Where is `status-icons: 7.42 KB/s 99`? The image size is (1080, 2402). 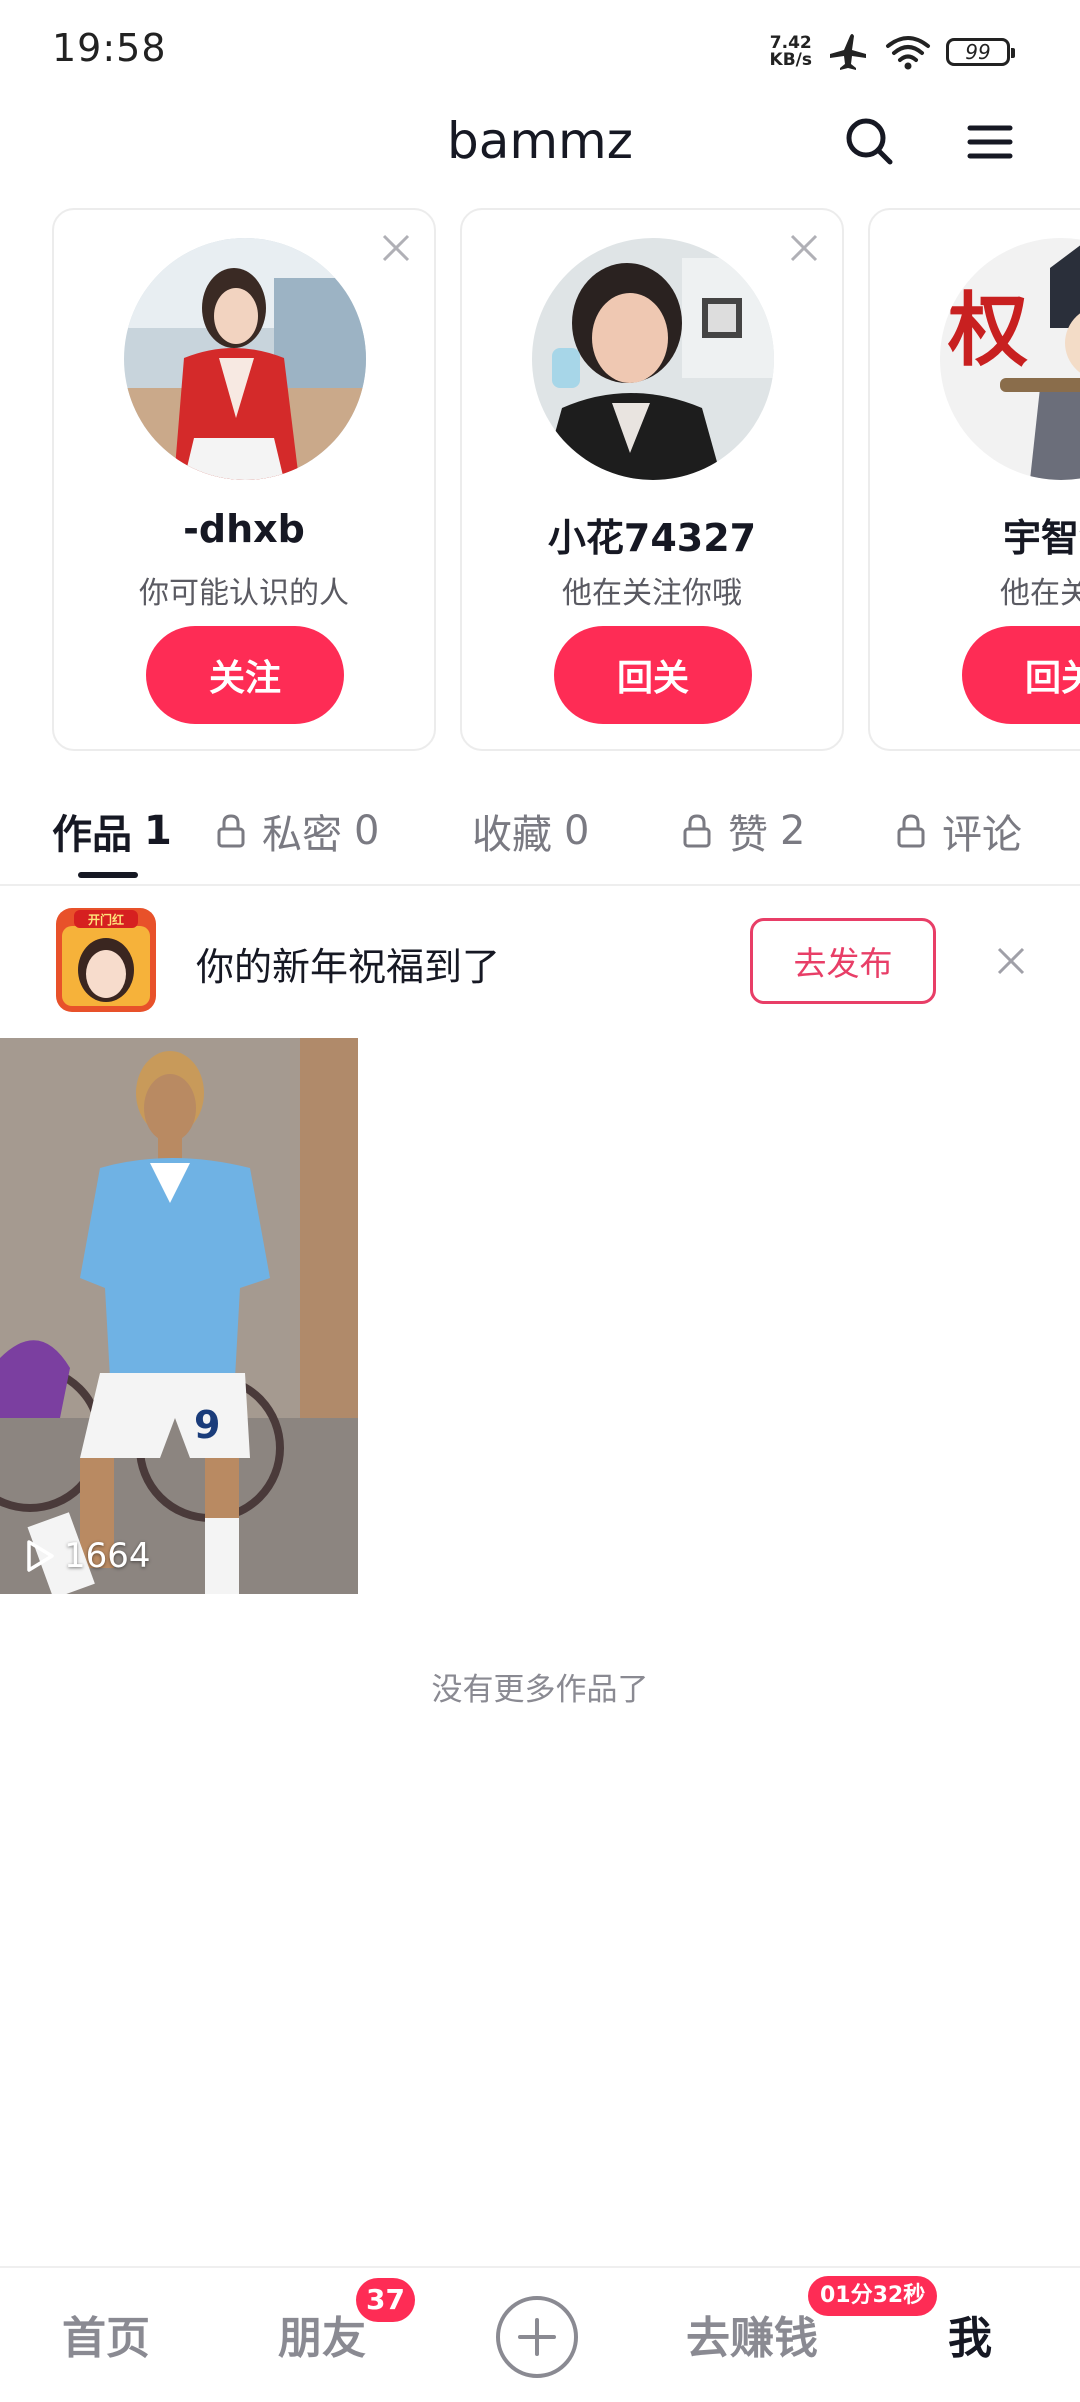 status-icons: 7.42 KB/s 99 is located at coordinates (892, 52).